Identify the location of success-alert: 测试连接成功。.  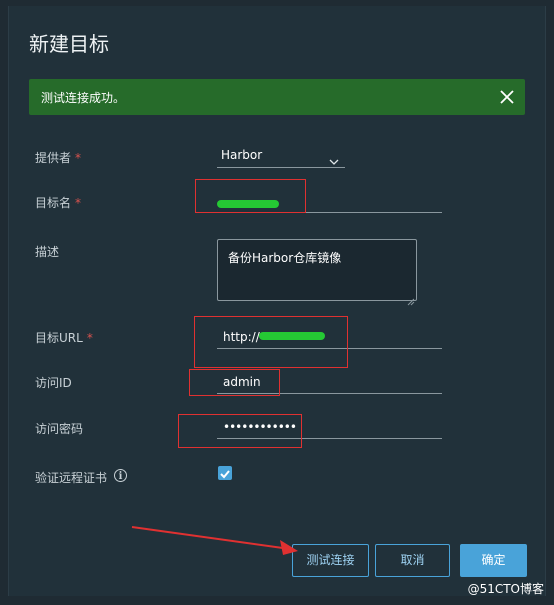
(277, 97).